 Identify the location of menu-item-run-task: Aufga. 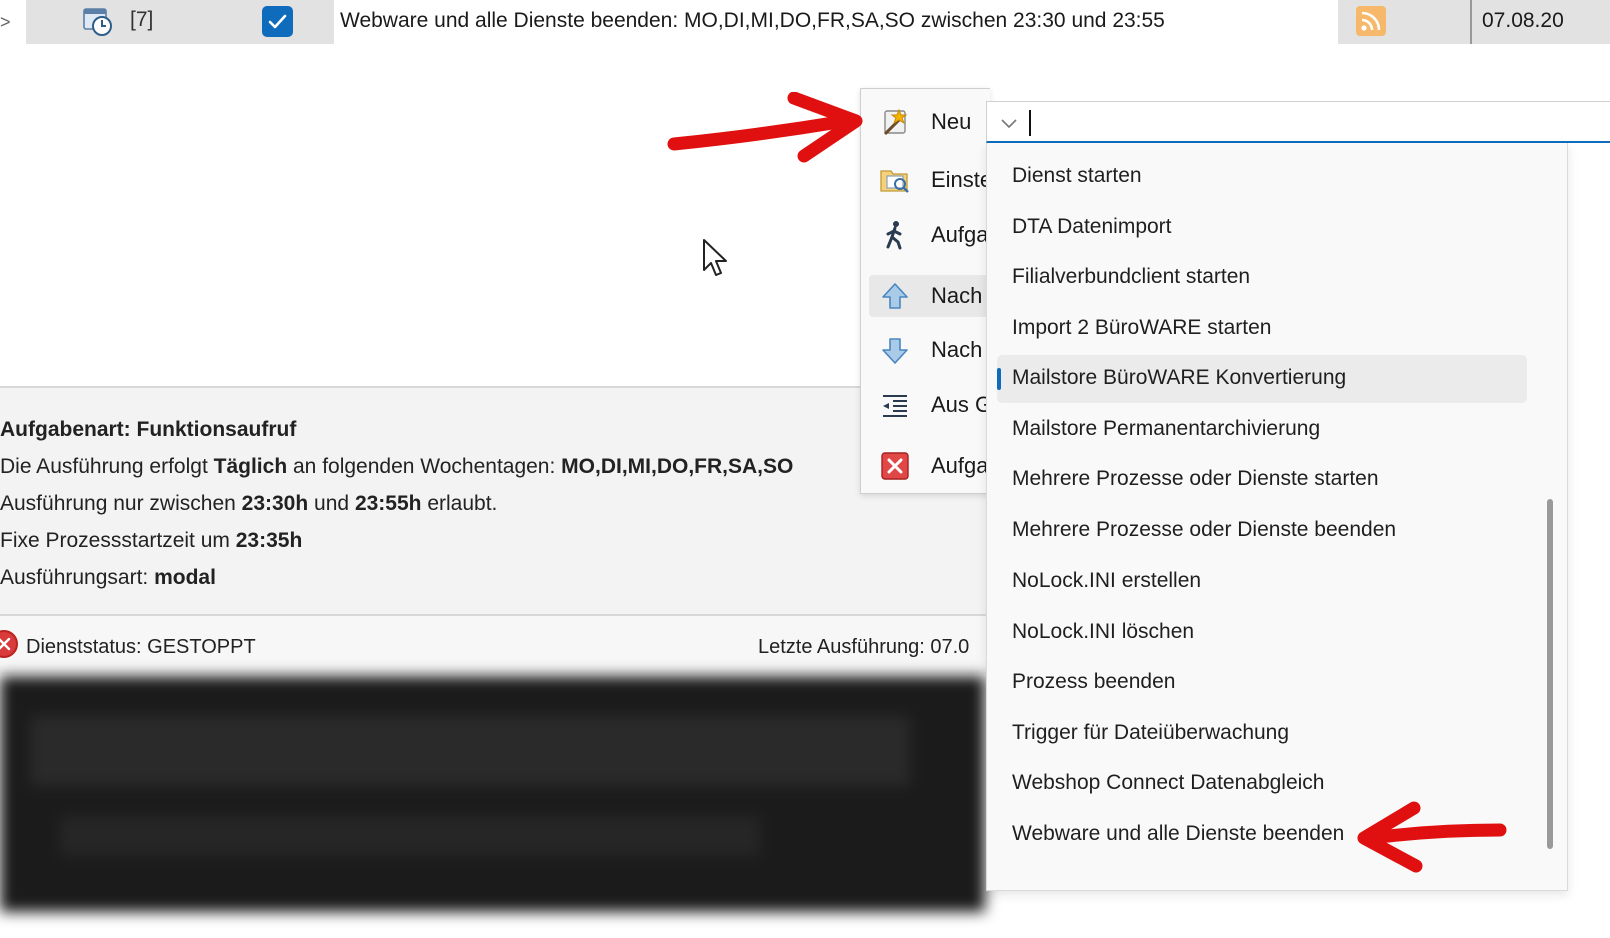
(929, 235).